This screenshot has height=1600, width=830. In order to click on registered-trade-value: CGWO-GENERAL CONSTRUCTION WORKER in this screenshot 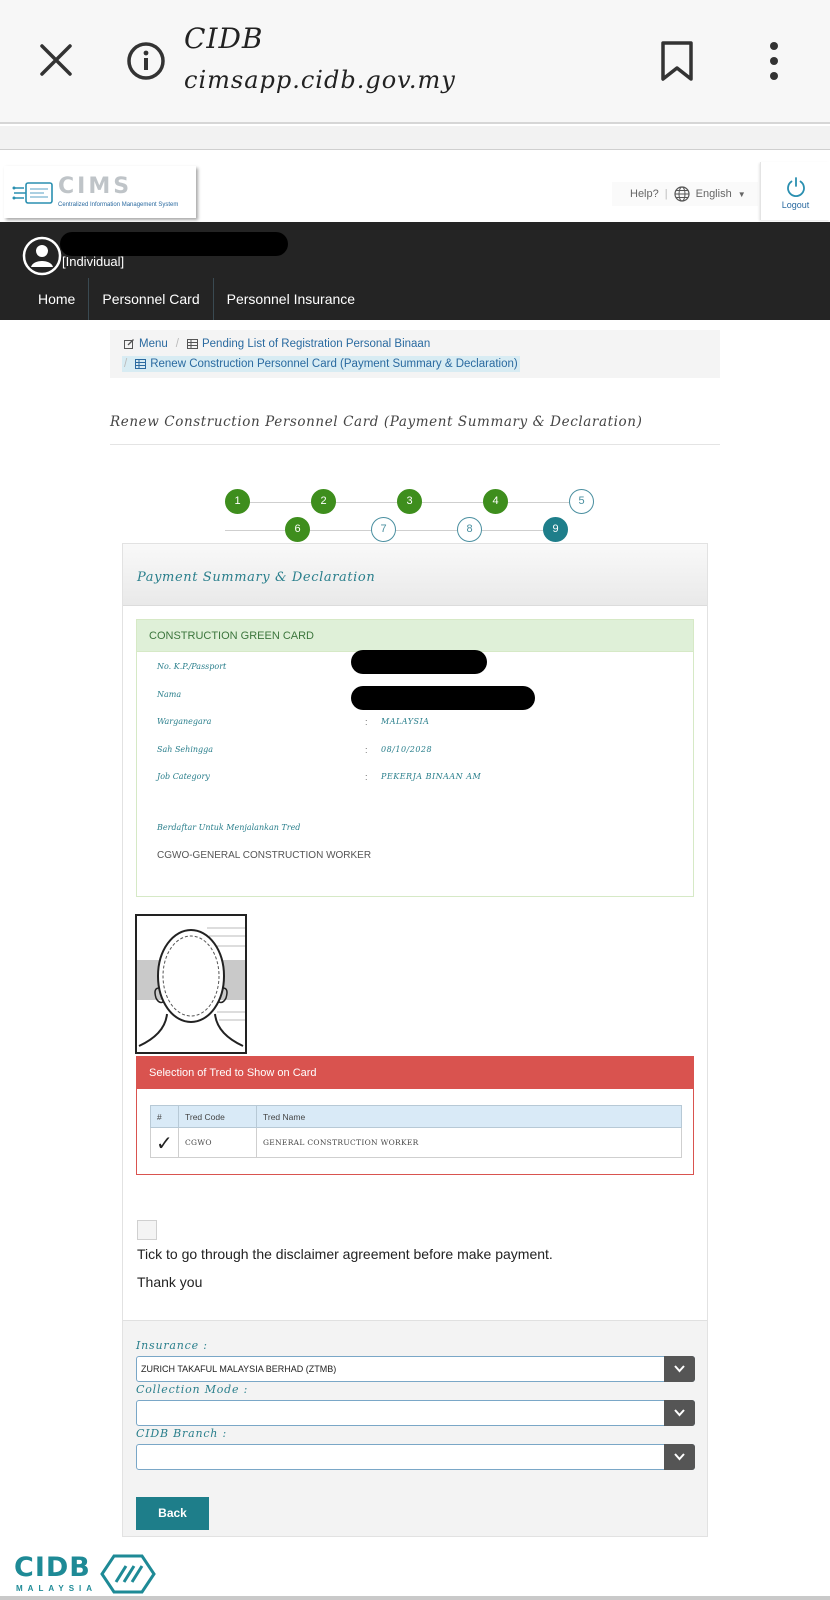, I will do `click(264, 855)`.